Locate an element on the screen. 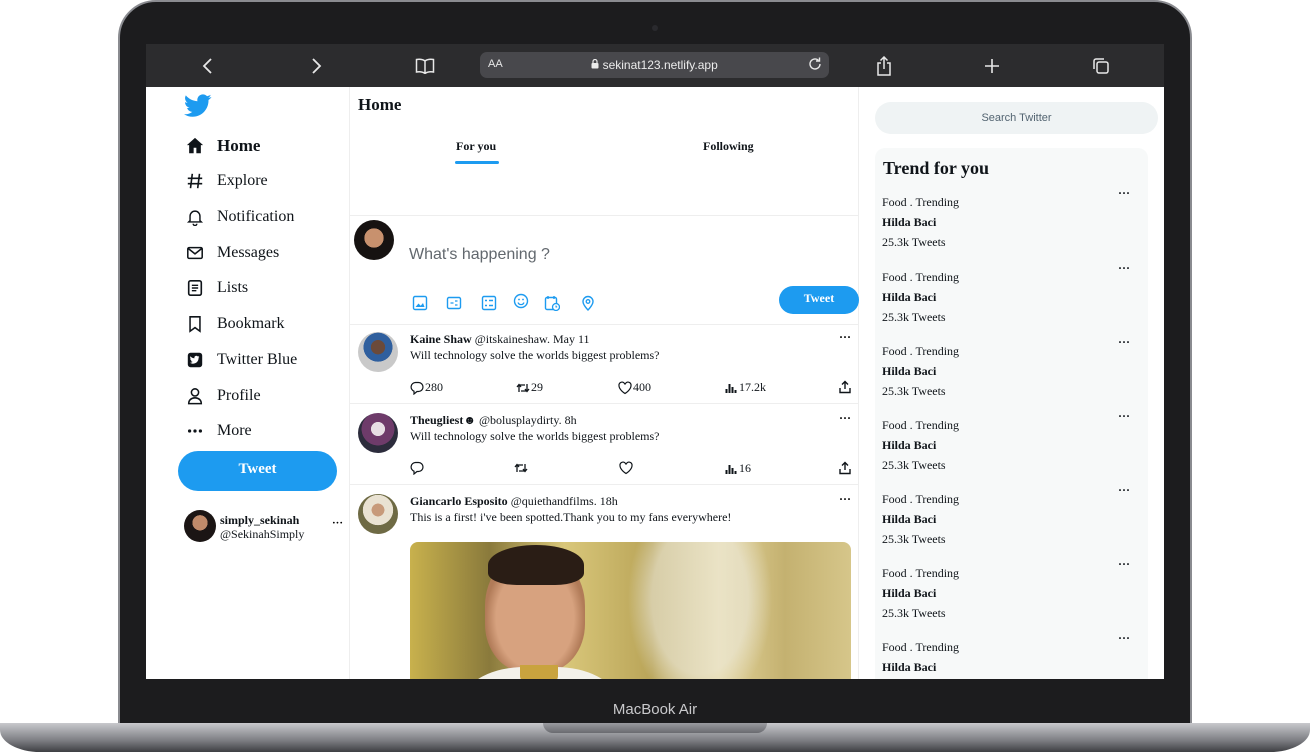 Image resolution: width=1310 pixels, height=752 pixels. tweet-meta: @bolusplaydirty. 8h is located at coordinates (527, 420).